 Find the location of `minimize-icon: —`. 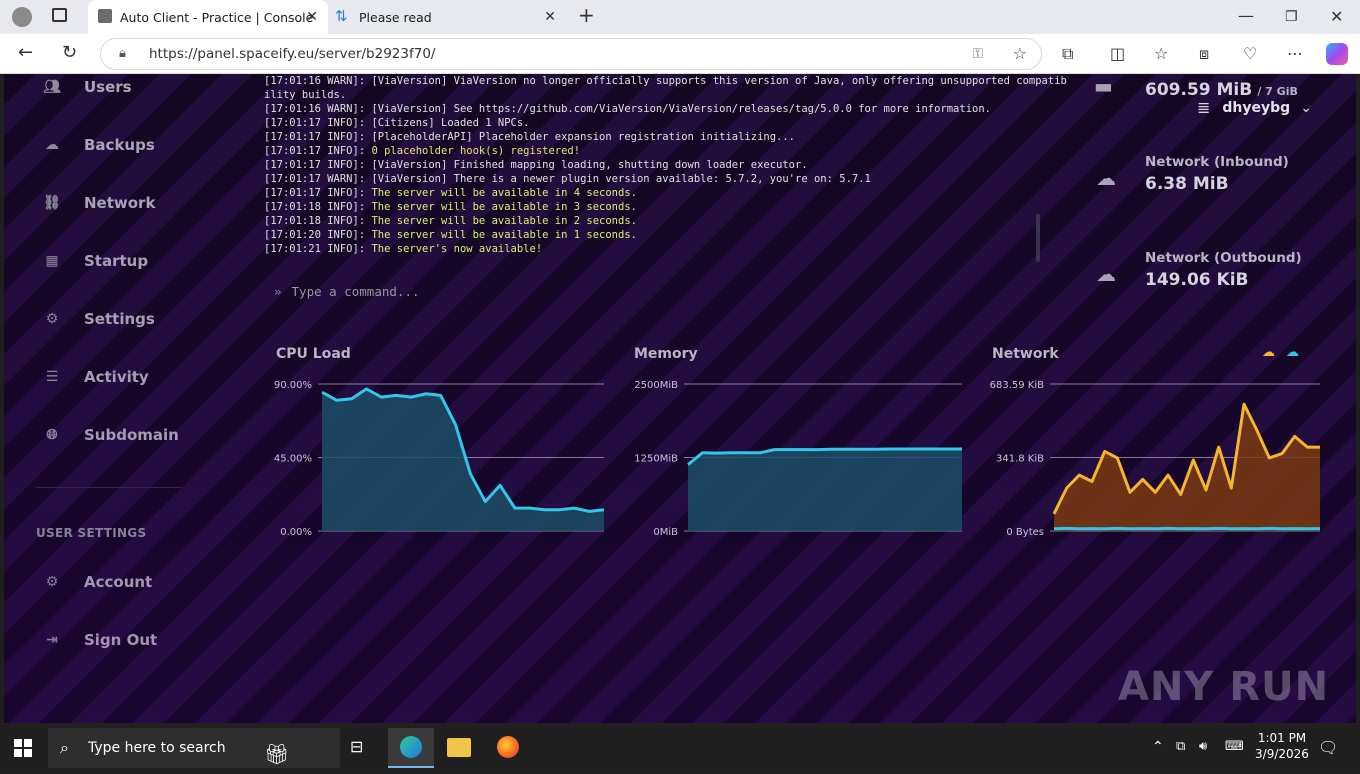

minimize-icon: — is located at coordinates (1246, 16).